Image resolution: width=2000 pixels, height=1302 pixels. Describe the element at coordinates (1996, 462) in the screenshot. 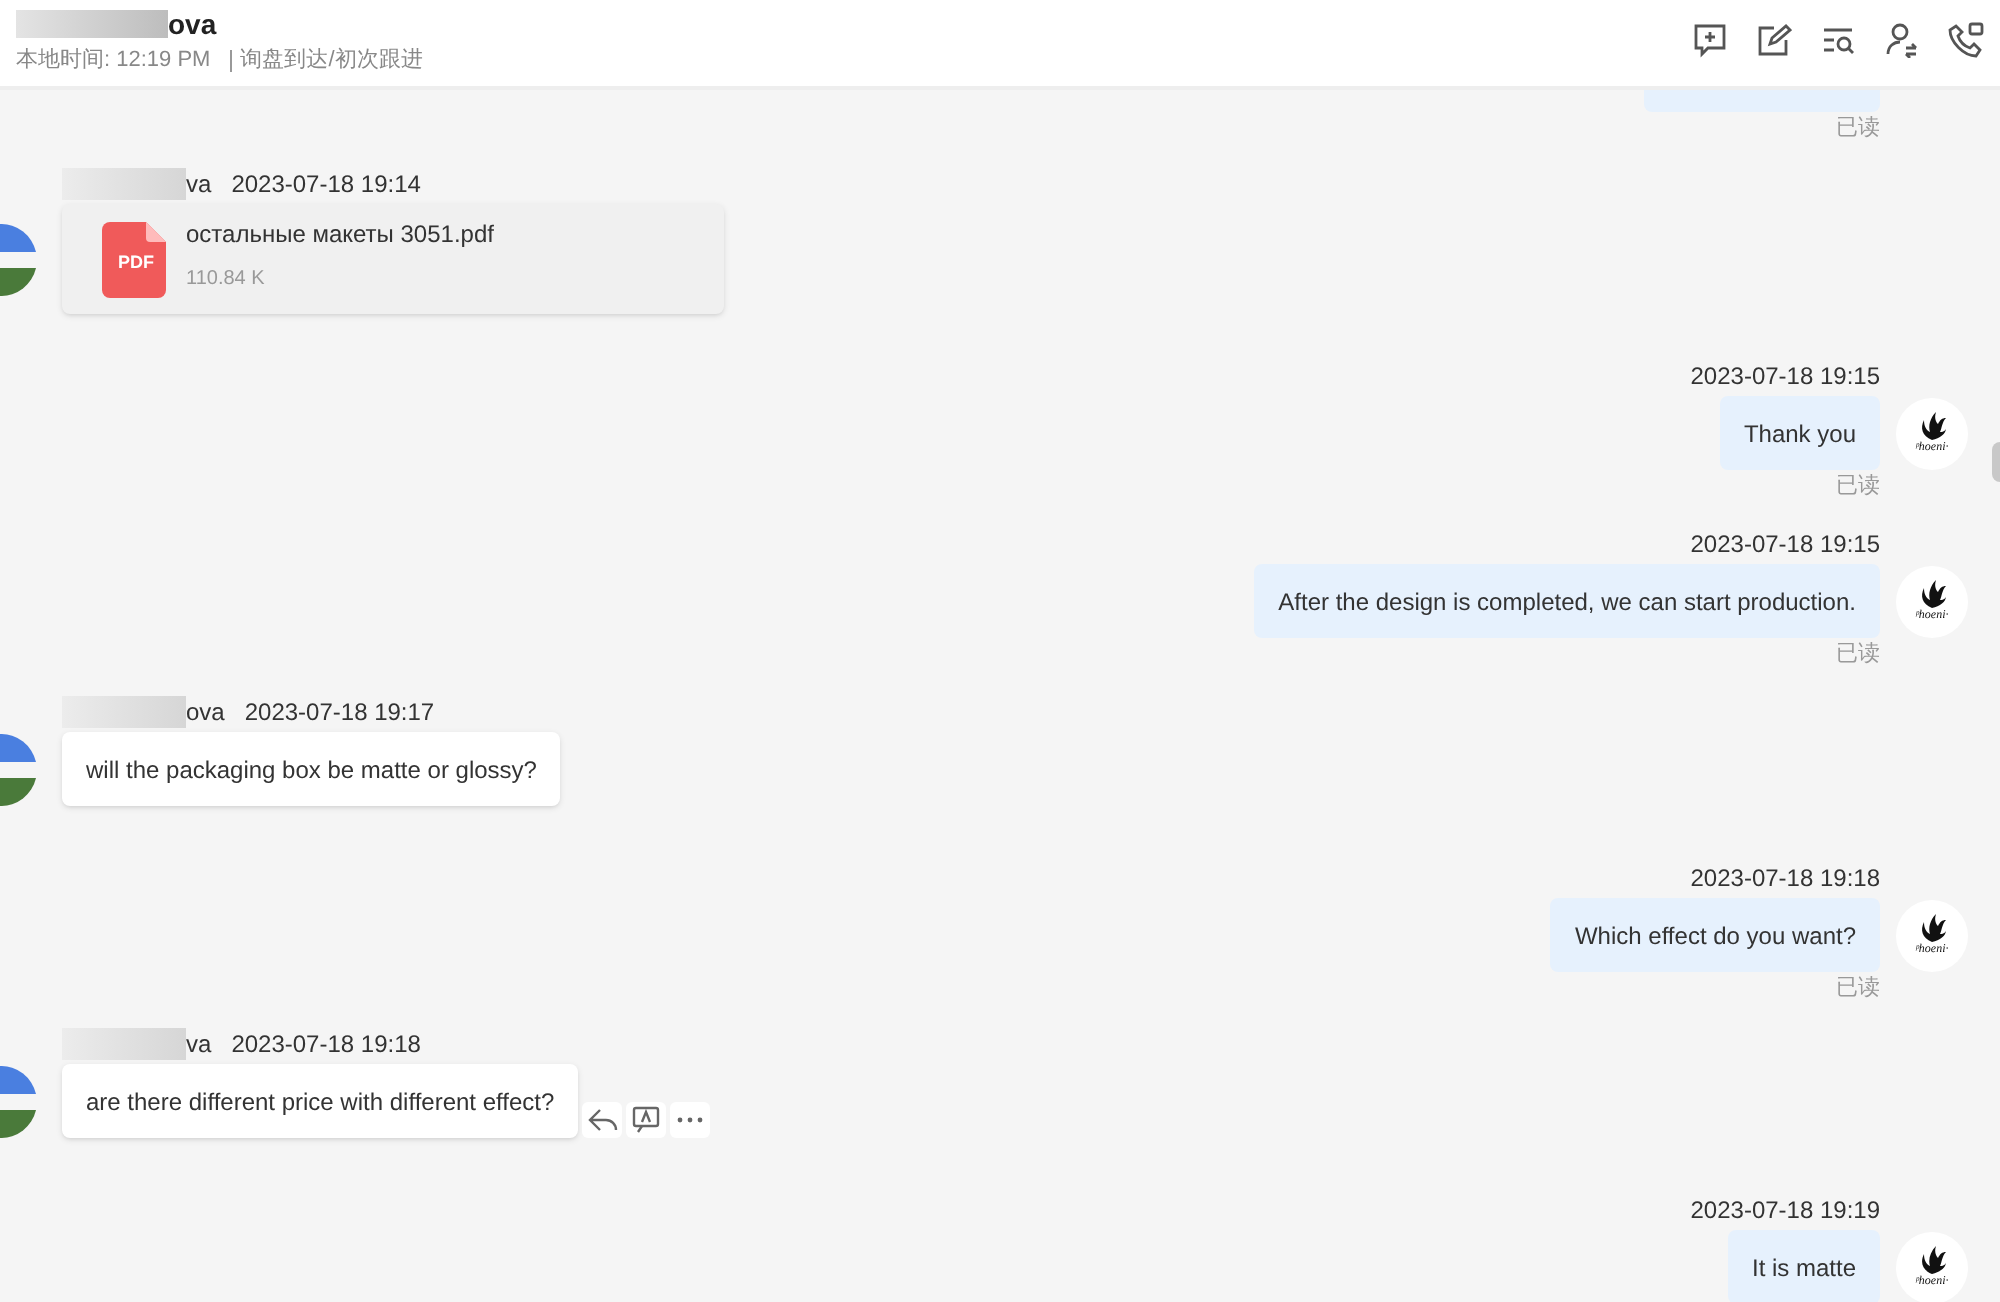

I see `scroll-handle` at that location.